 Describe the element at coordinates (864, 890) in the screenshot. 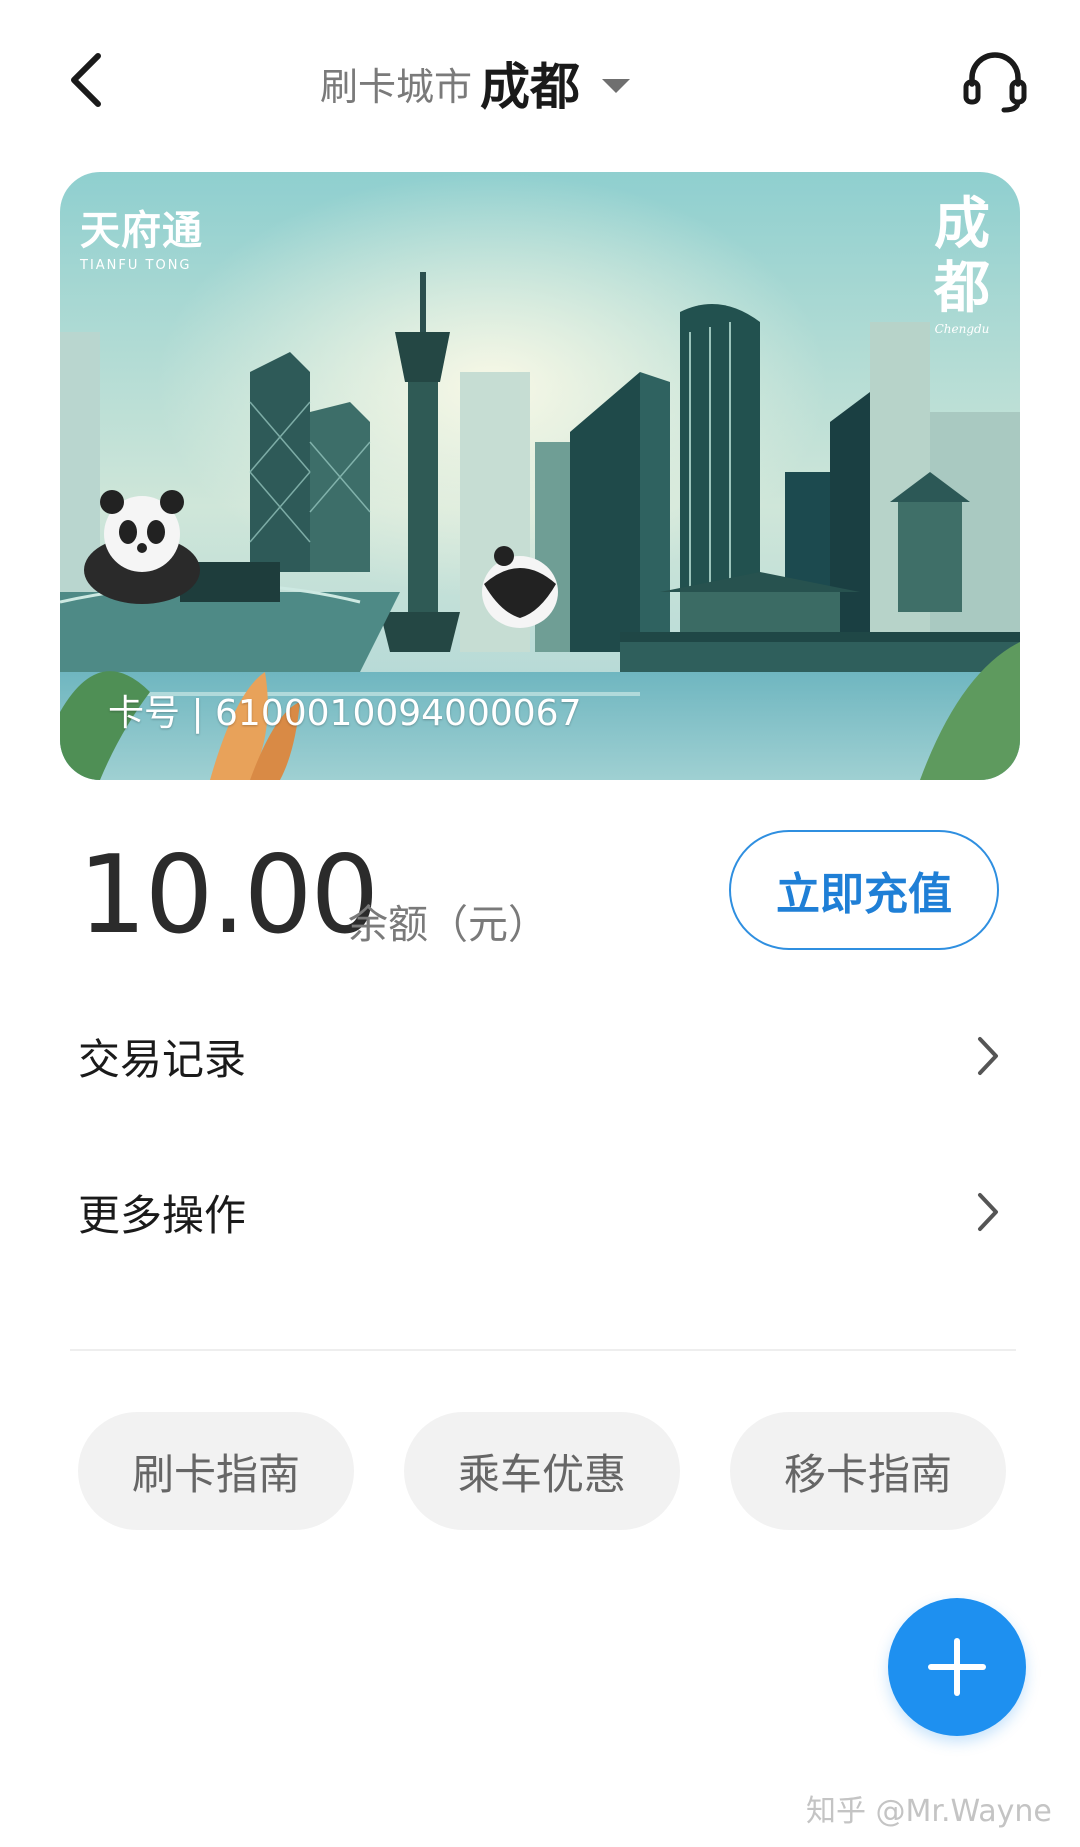

I see `recharge-button: 立即充值` at that location.